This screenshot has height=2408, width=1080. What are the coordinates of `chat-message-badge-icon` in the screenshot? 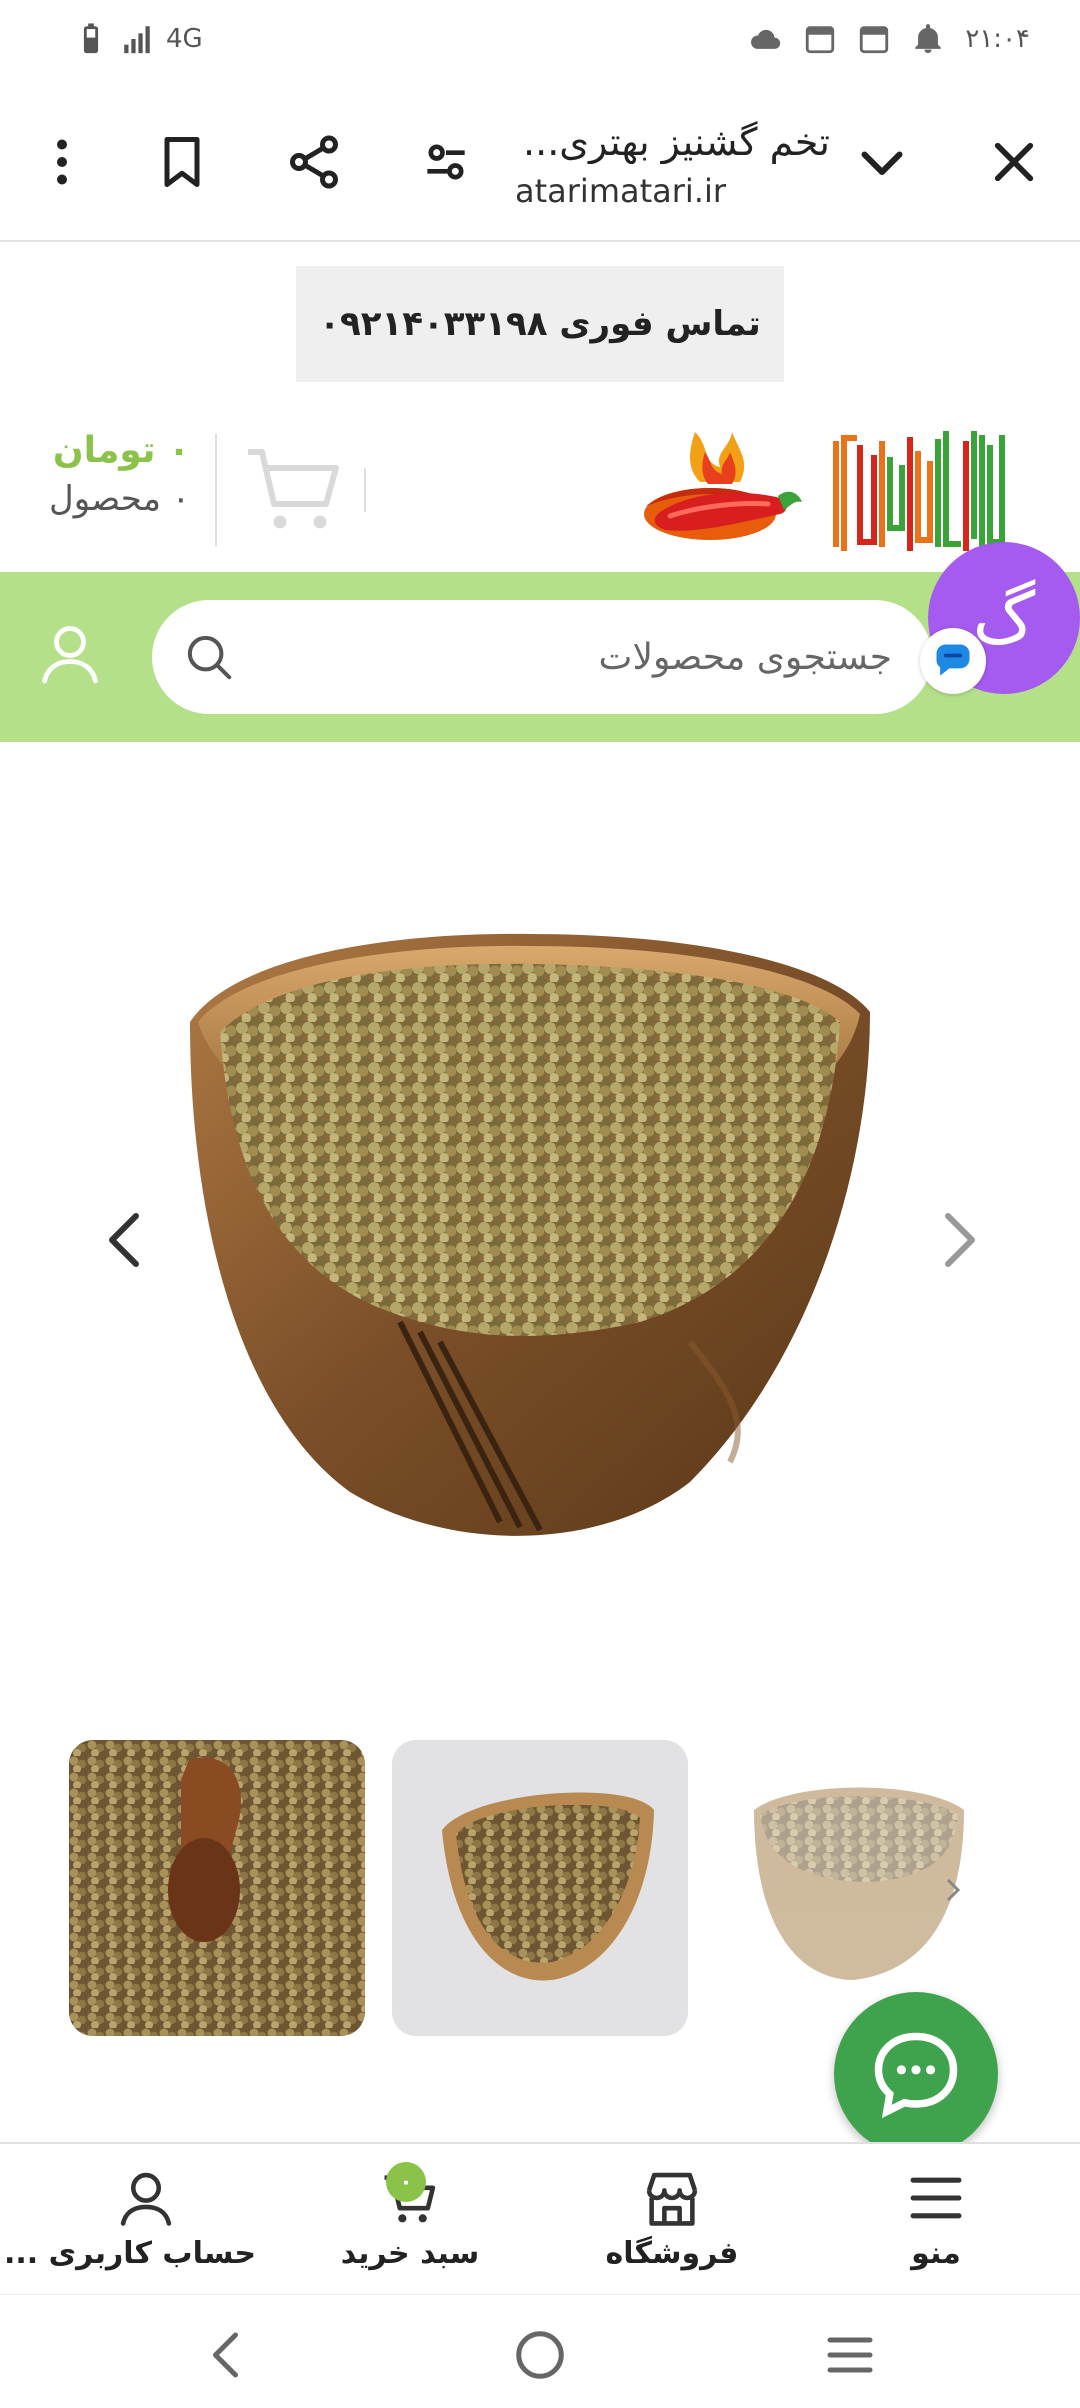 It's located at (953, 661).